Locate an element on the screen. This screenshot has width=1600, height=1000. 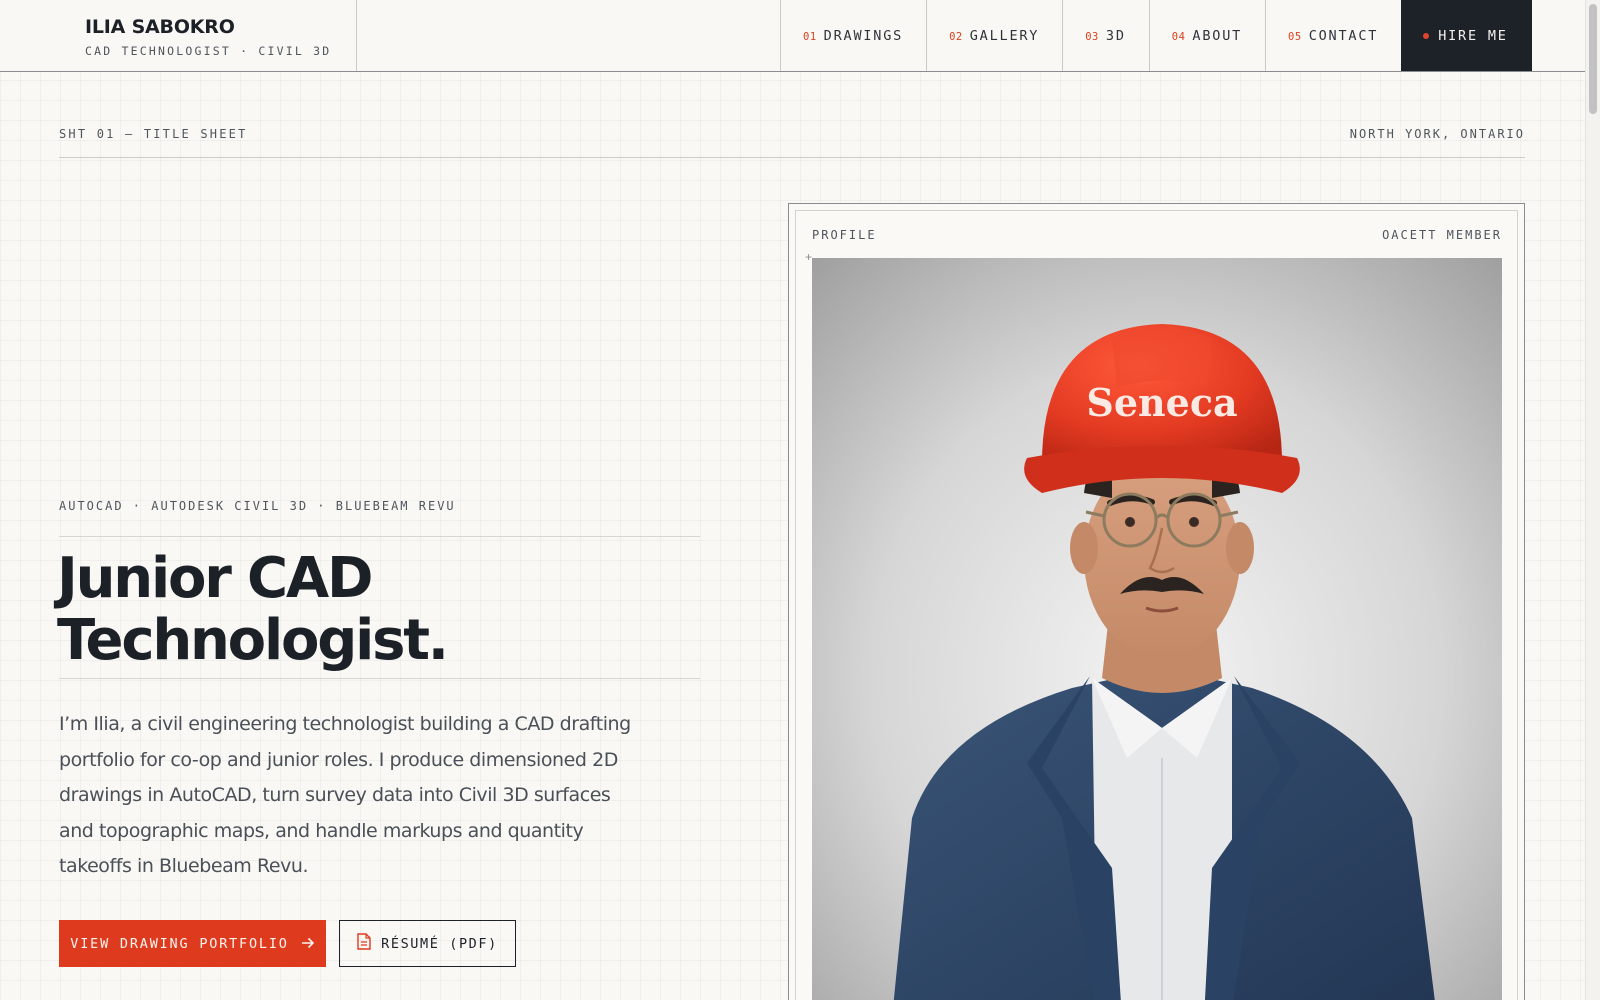
nav-number: 03 is located at coordinates (1092, 36).